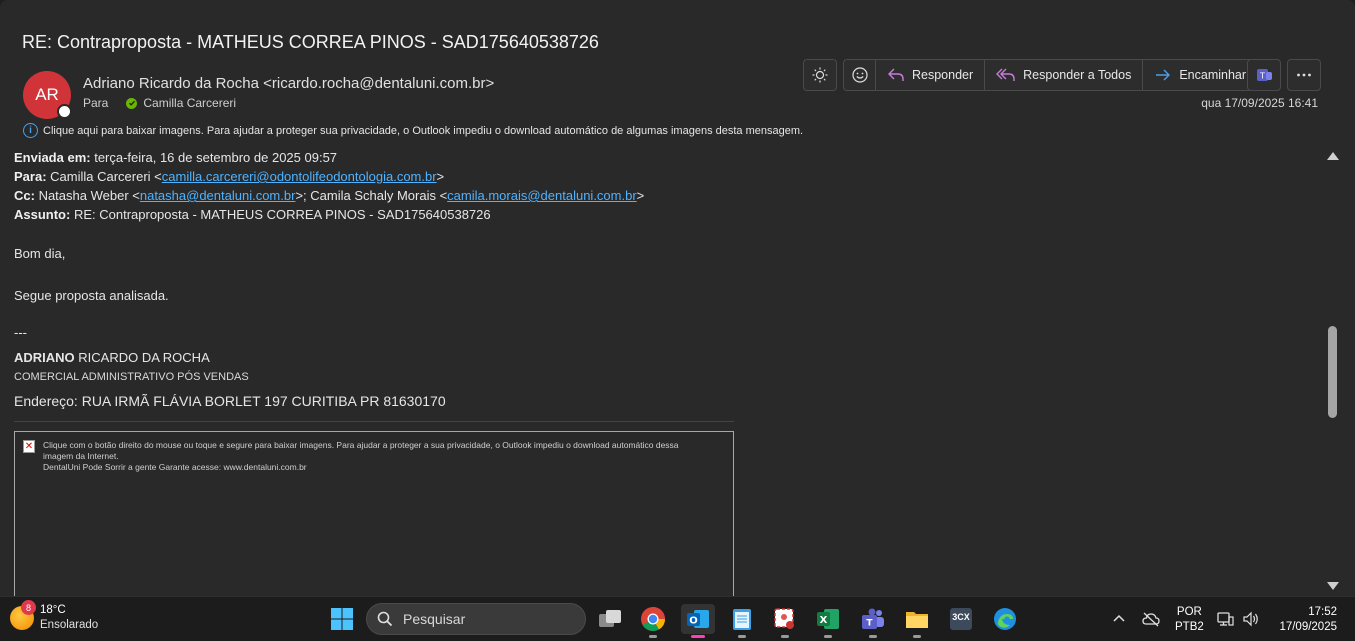  I want to click on signature-divider, so click(374, 421).